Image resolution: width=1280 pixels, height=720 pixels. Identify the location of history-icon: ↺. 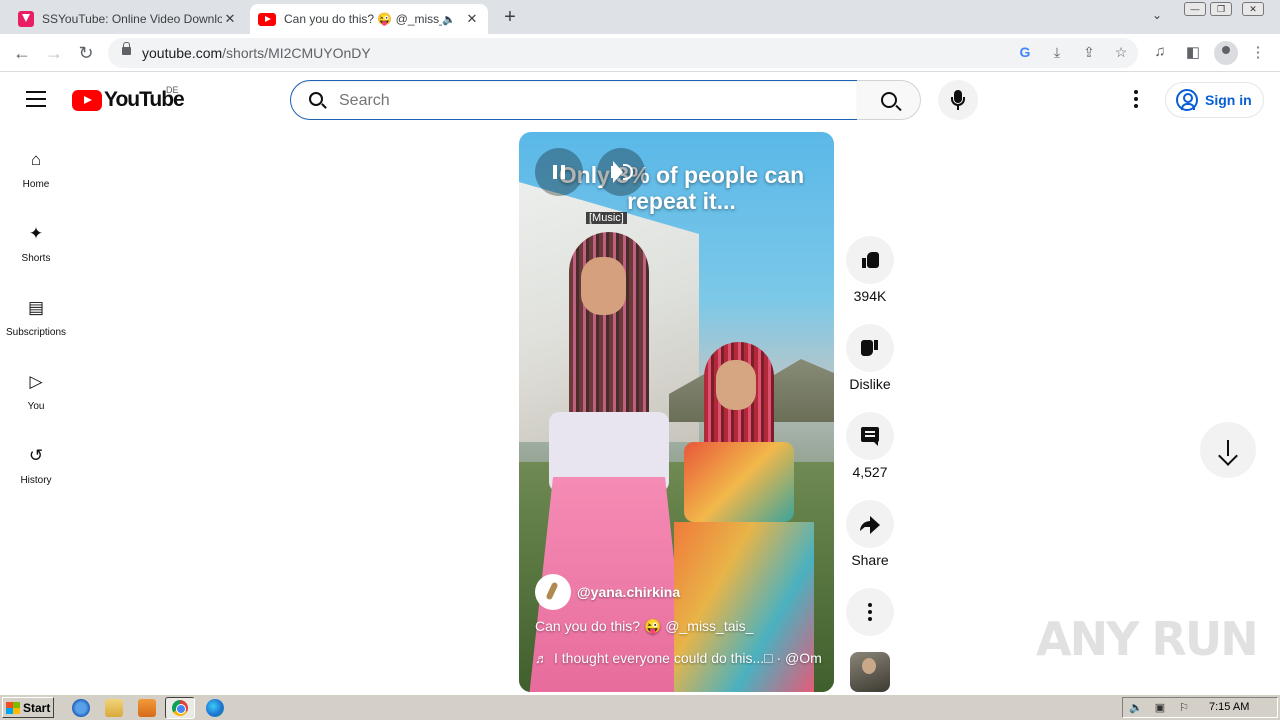
(36, 455).